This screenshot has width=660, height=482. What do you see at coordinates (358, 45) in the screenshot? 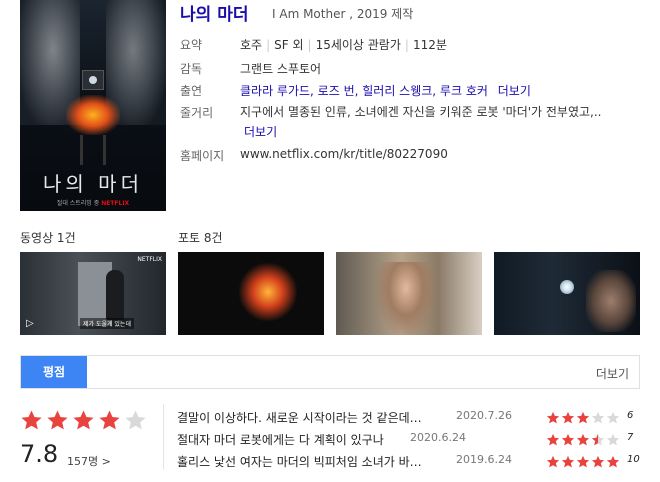
I see `summary-rating: 15세이상 관람가` at bounding box center [358, 45].